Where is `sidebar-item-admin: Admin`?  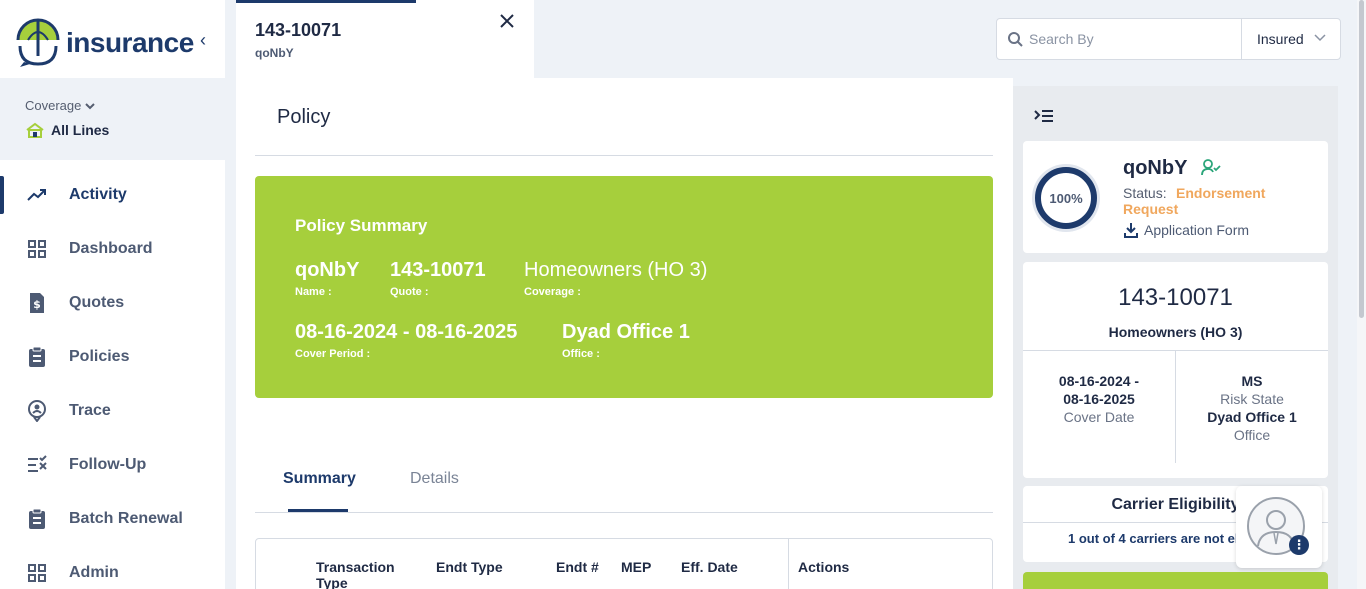
sidebar-item-admin: Admin is located at coordinates (112, 567).